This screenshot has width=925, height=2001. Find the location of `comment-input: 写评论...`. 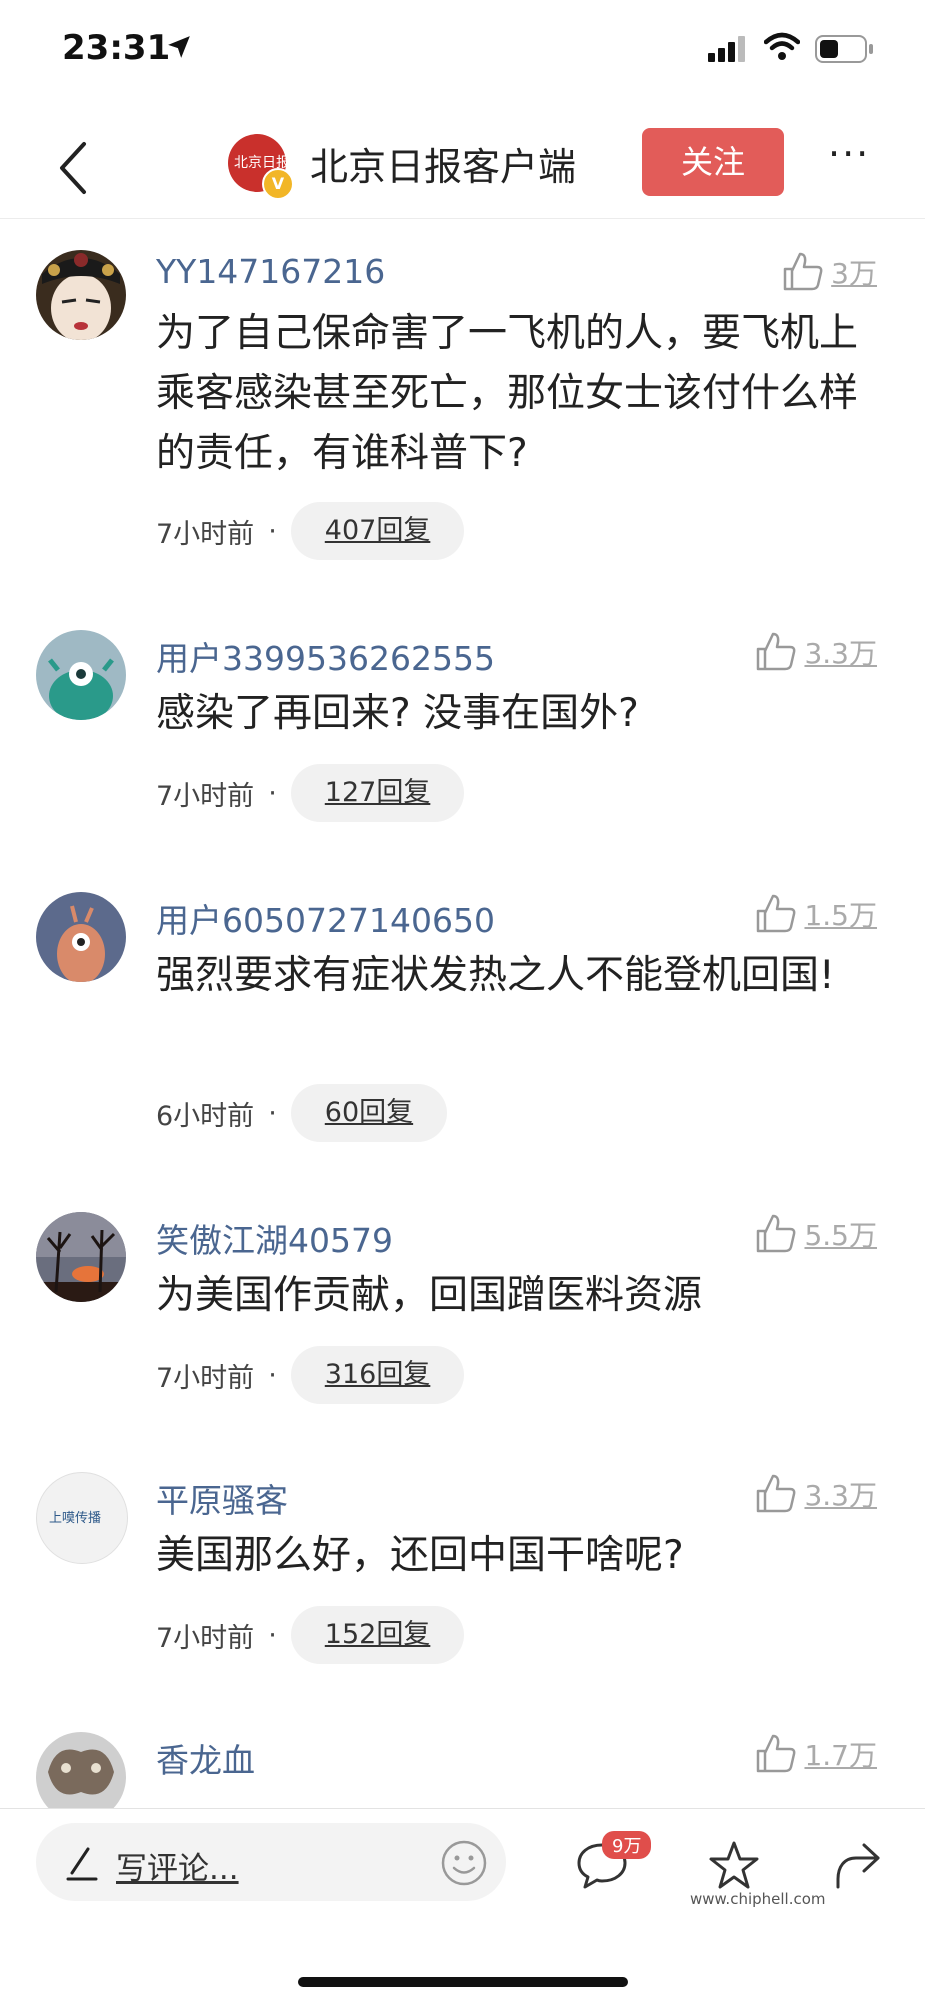

comment-input: 写评论... is located at coordinates (271, 1862).